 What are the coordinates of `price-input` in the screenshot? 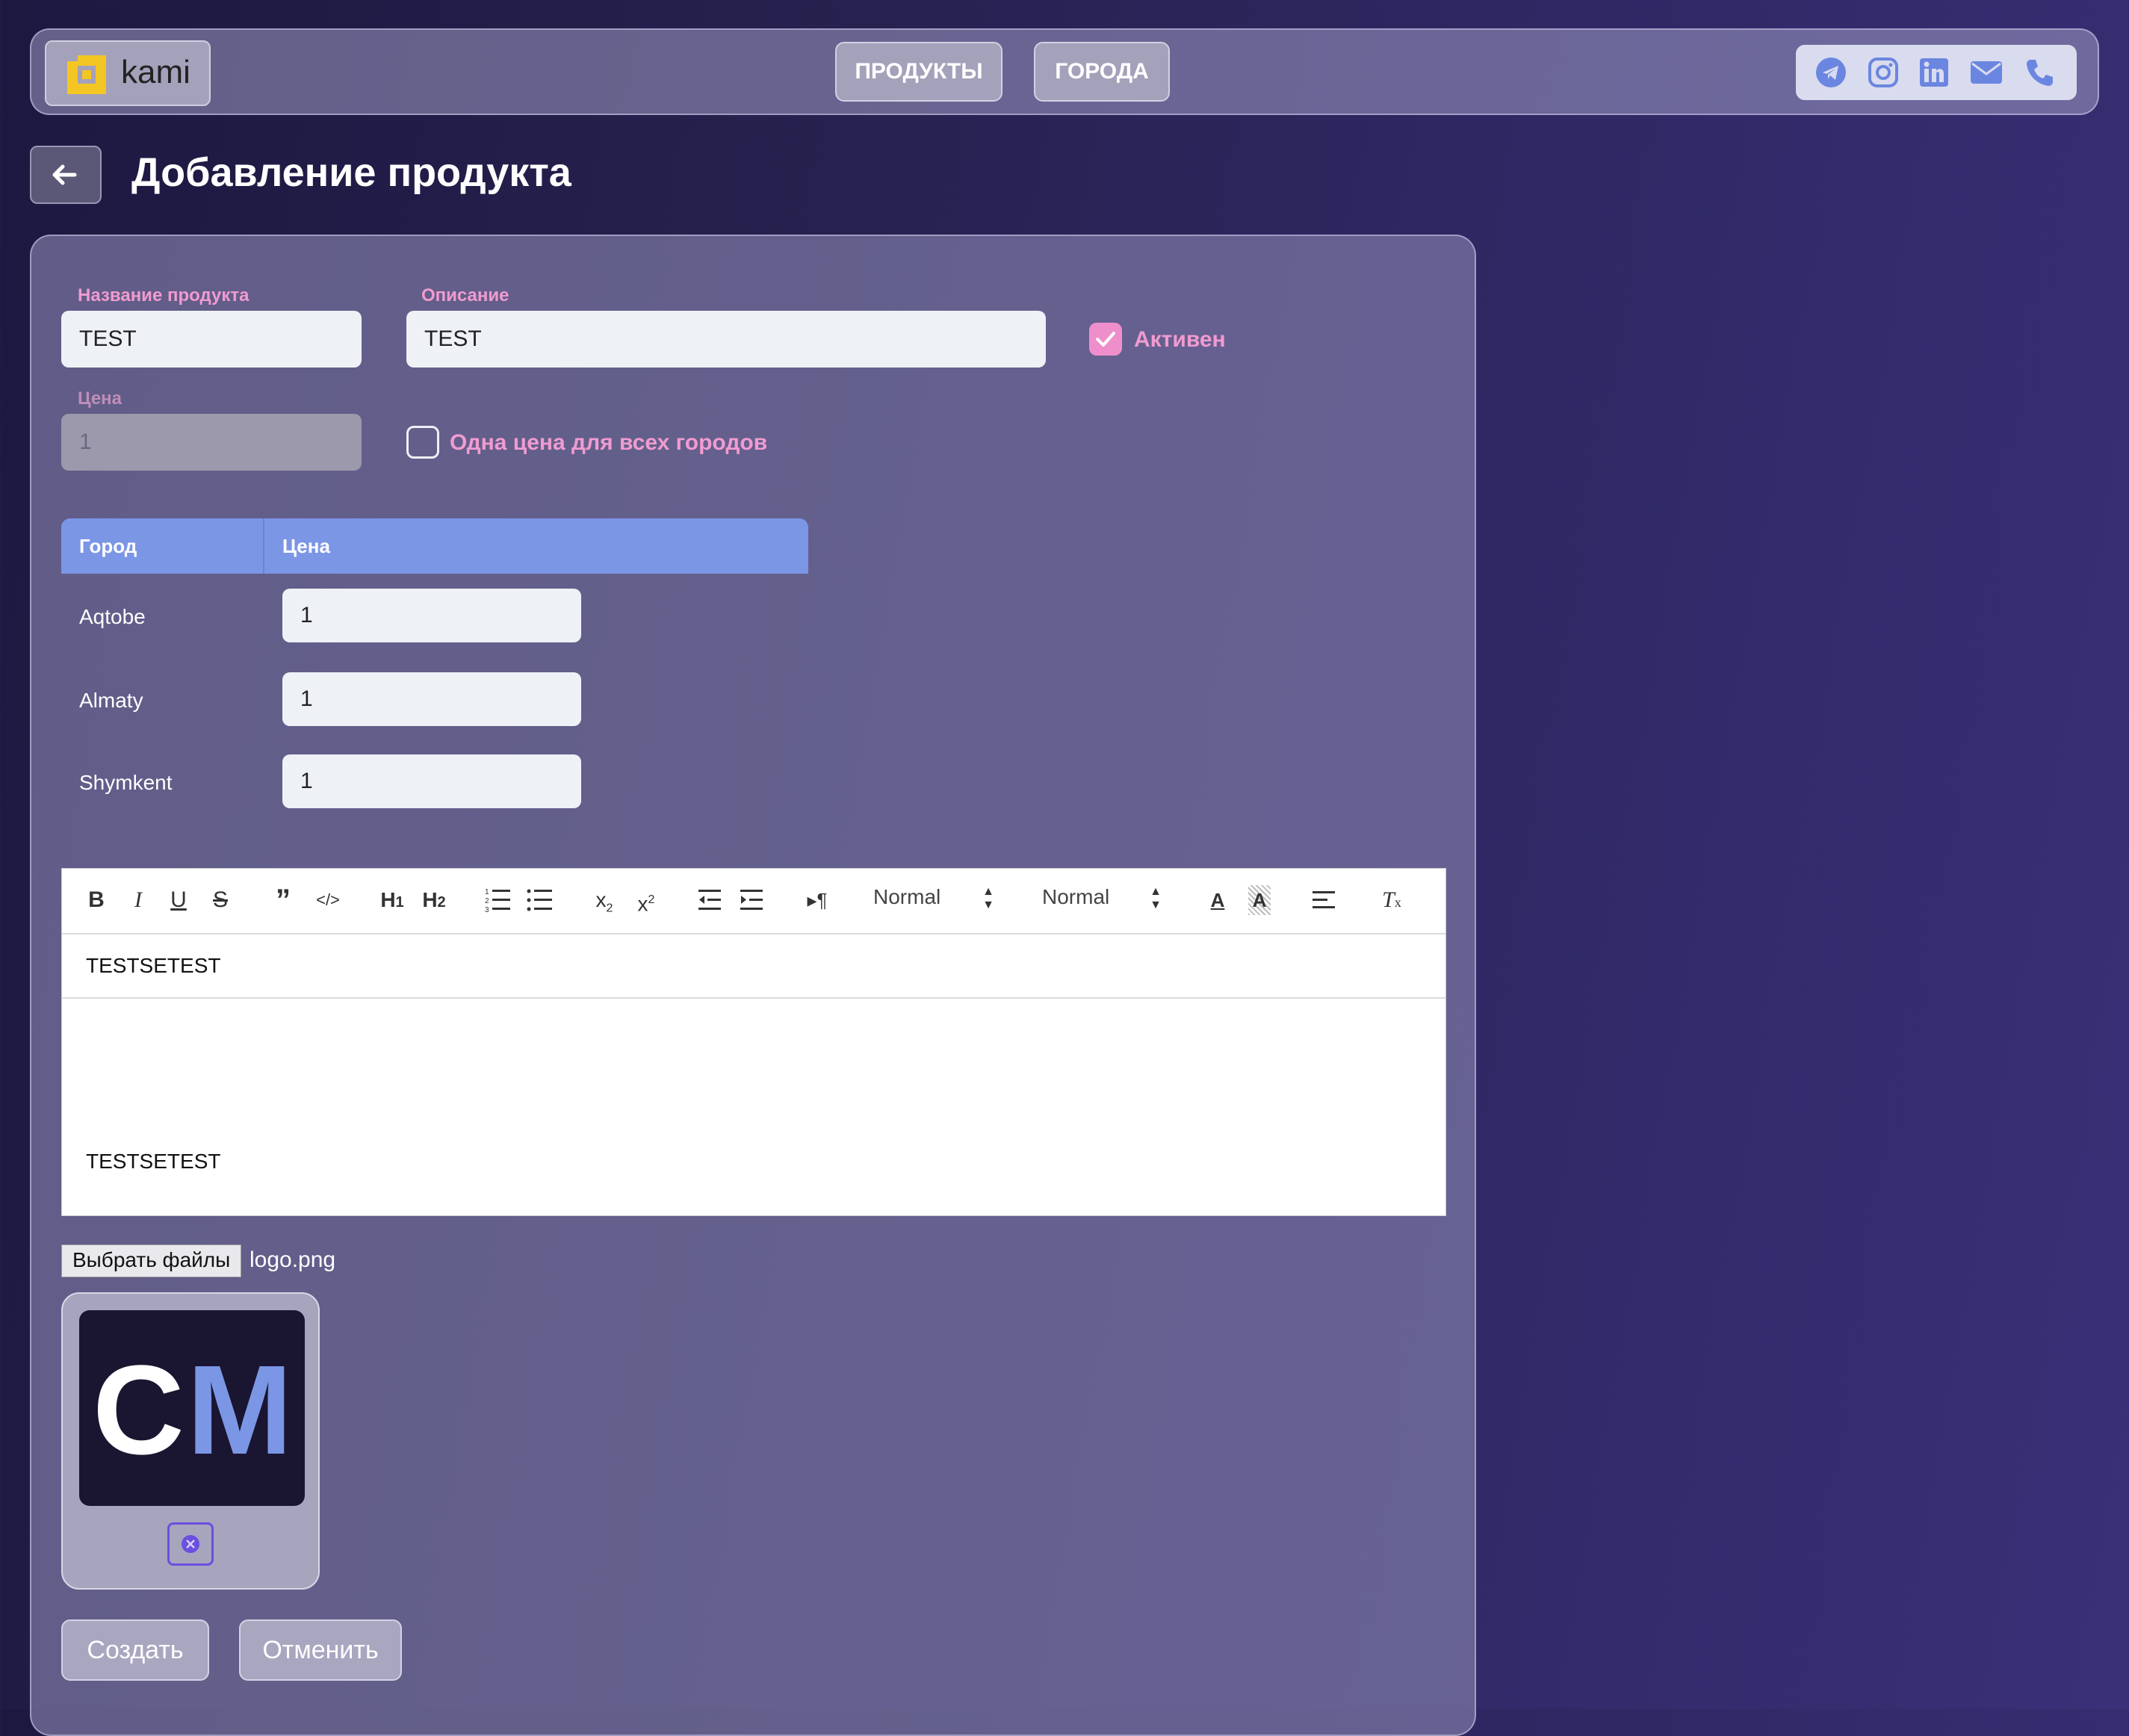 It's located at (211, 442).